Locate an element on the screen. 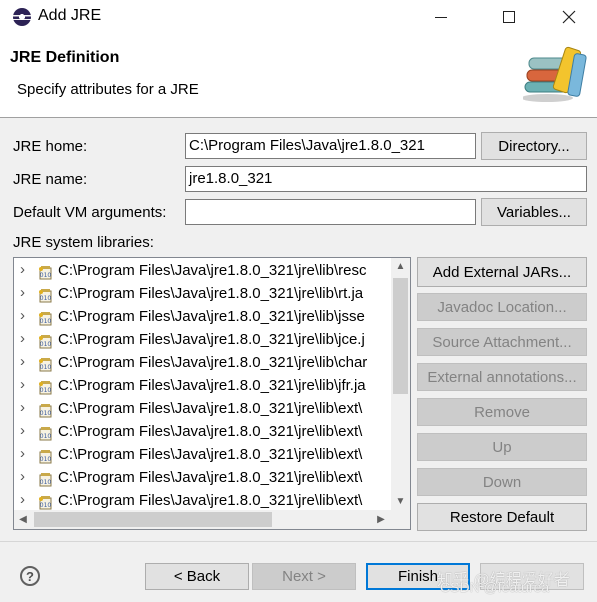 The image size is (597, 602). vertical-scrollbar: ▲ ▼ is located at coordinates (400, 384).